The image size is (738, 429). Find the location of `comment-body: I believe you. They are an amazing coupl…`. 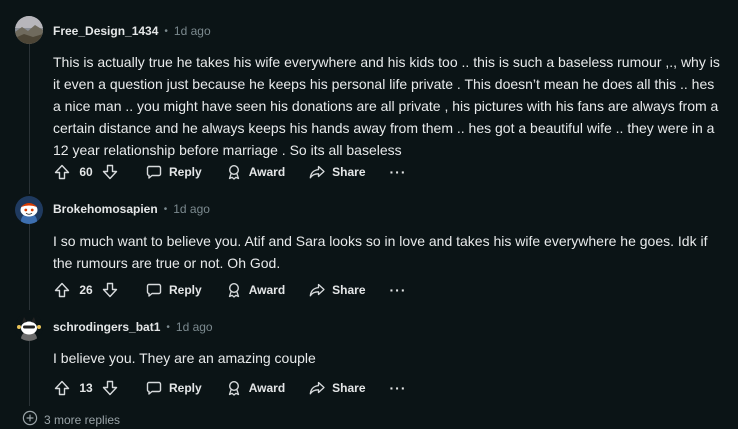

comment-body: I believe you. They are an amazing coupl… is located at coordinates (184, 358).